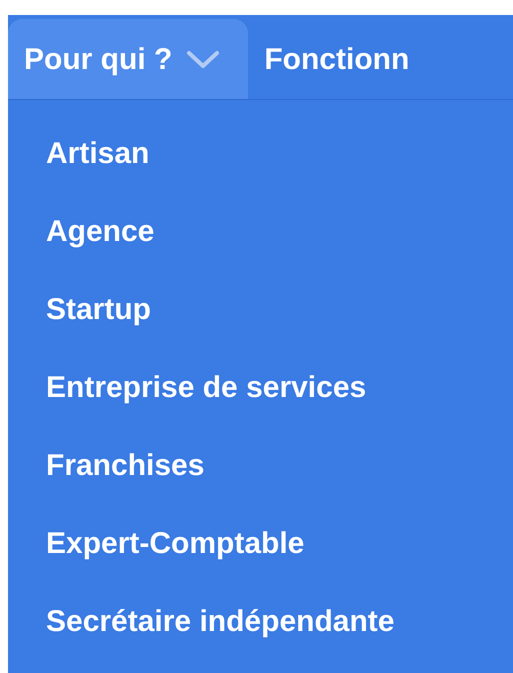 The height and width of the screenshot is (673, 513). What do you see at coordinates (128, 59) in the screenshot?
I see `nav-tab: Pour qui ?` at bounding box center [128, 59].